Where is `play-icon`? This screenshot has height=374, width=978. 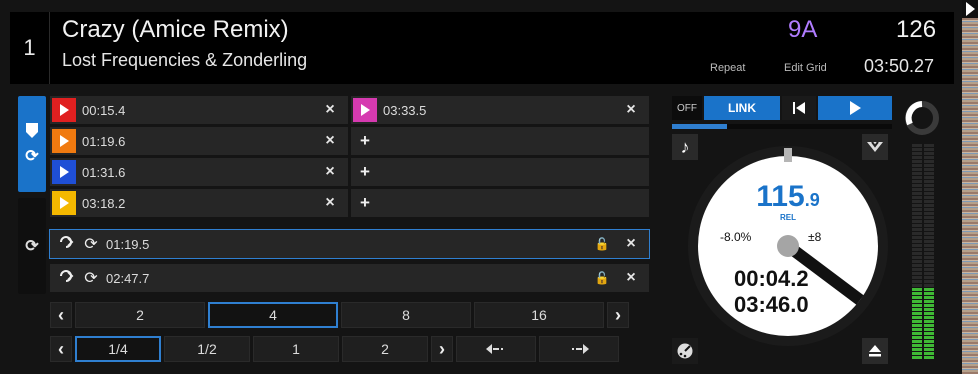 play-icon is located at coordinates (64, 141).